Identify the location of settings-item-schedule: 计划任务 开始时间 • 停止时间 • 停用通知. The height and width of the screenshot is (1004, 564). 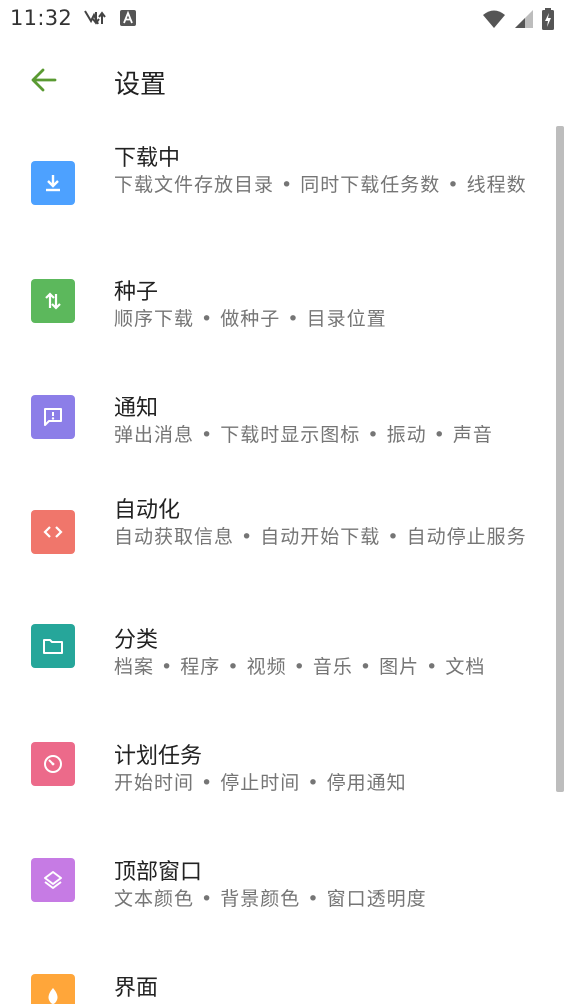
(278, 774).